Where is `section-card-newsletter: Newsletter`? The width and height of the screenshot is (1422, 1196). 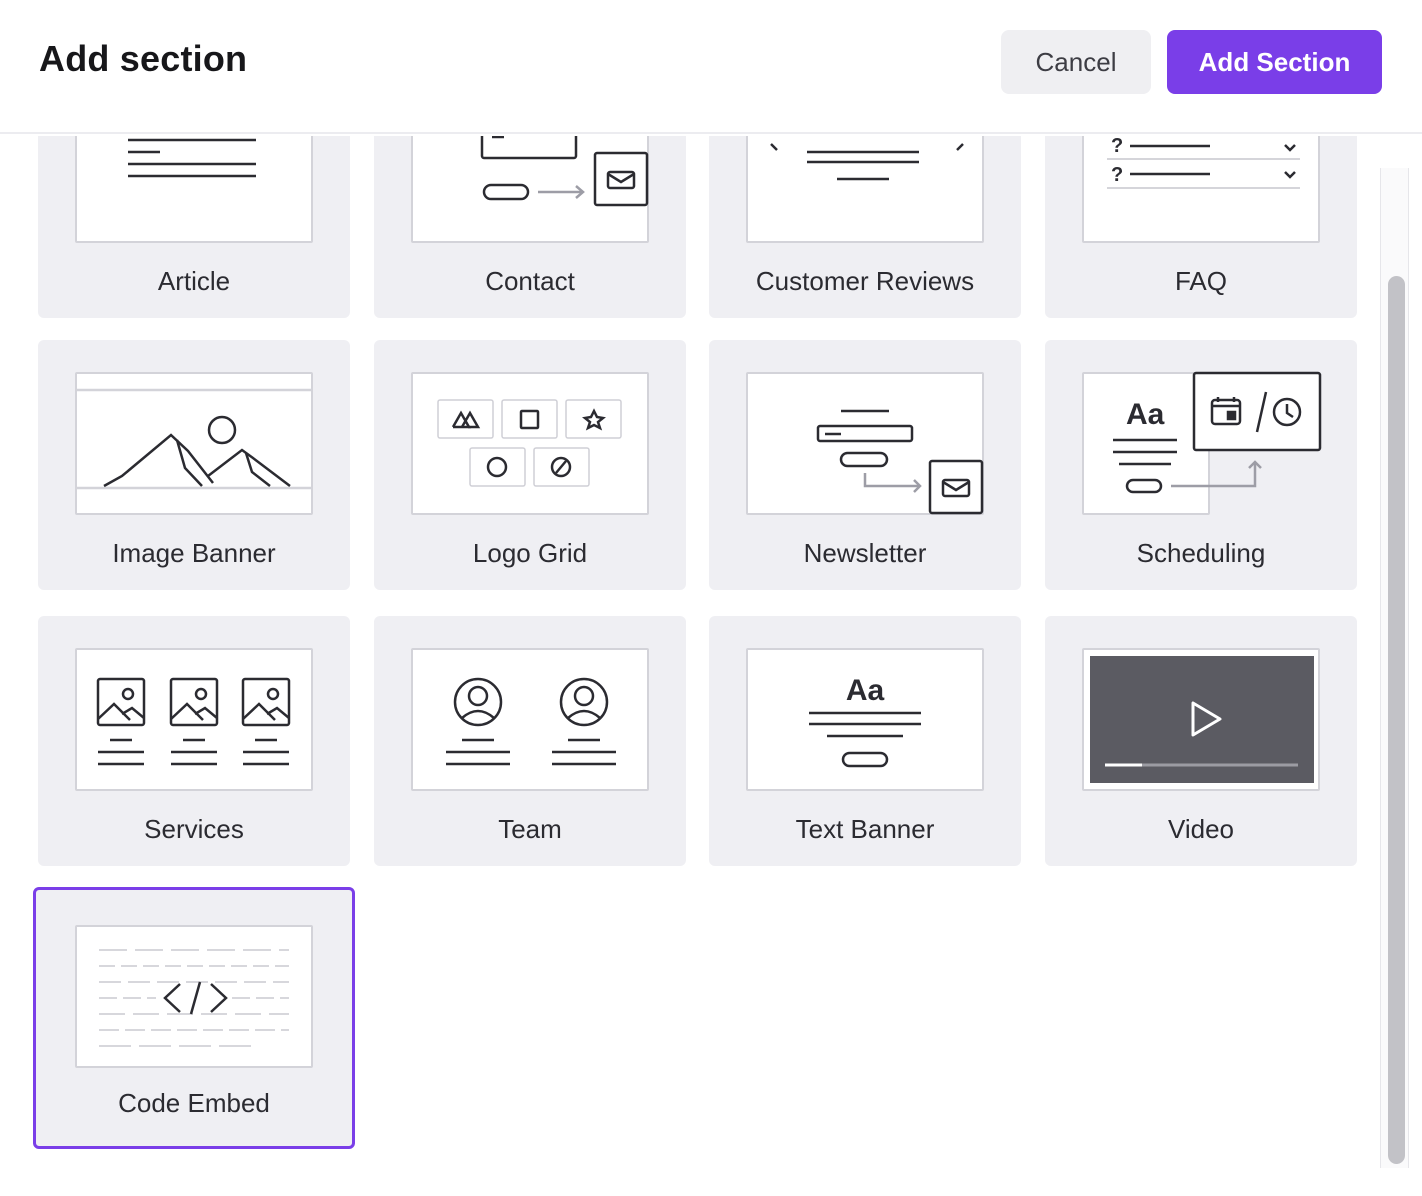
section-card-newsletter: Newsletter is located at coordinates (865, 465).